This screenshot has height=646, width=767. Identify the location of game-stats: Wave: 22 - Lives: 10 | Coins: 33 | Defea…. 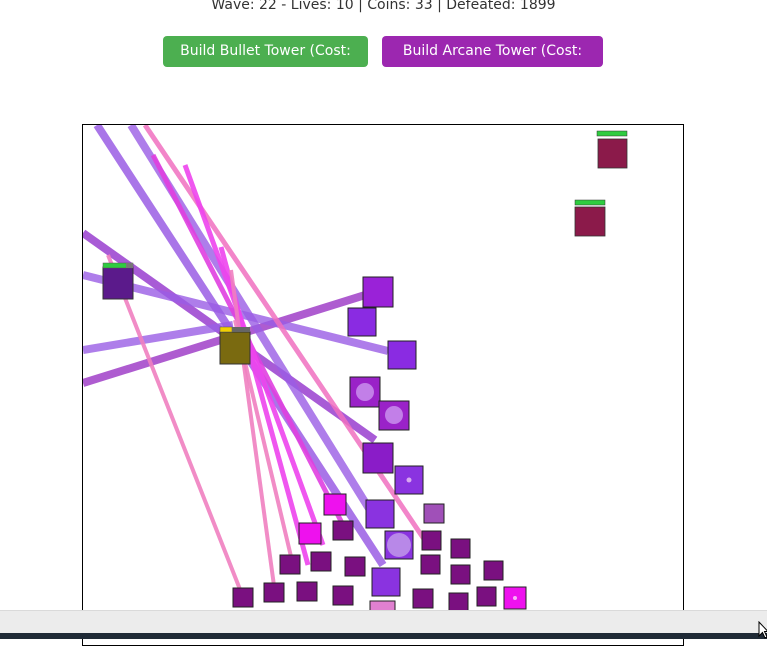
(383, 6).